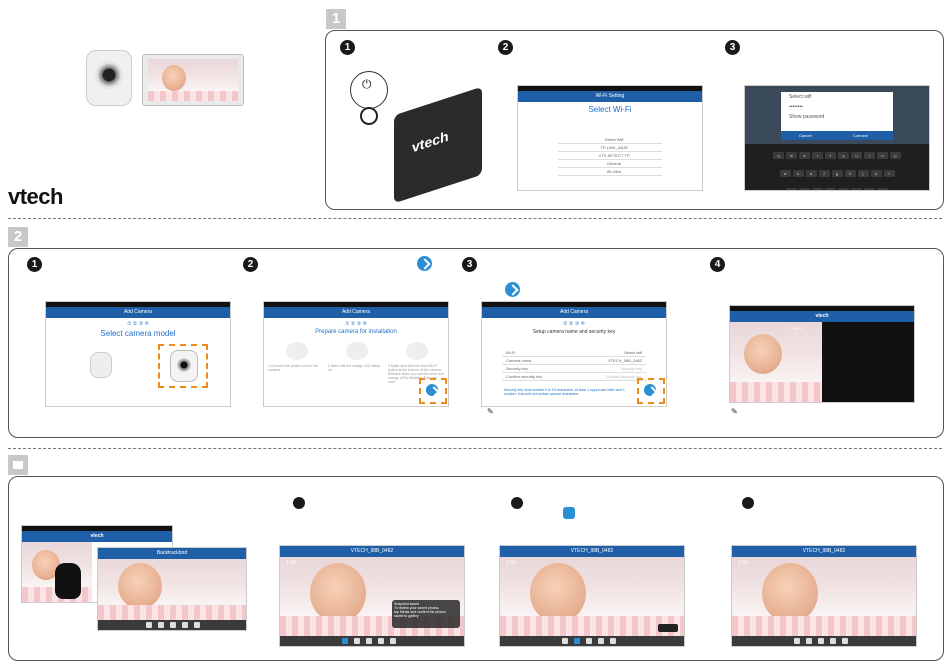  Describe the element at coordinates (732, 47) in the screenshot. I see `step-1-3: 3` at that location.